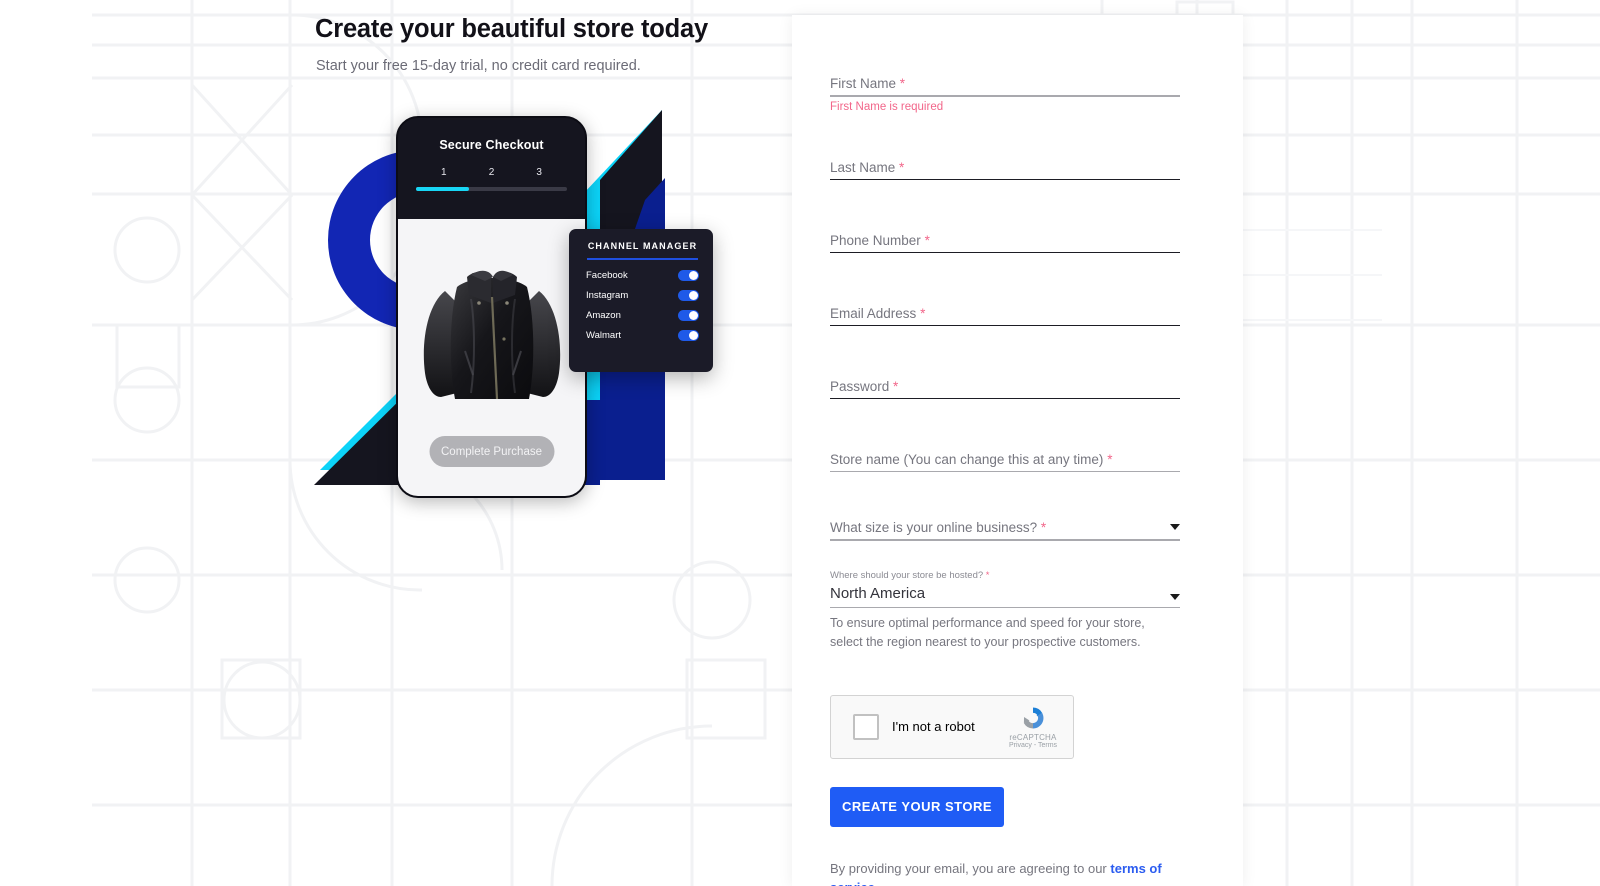 The image size is (1600, 886). Describe the element at coordinates (934, 527) in the screenshot. I see `label-text: What size is your online business?` at that location.